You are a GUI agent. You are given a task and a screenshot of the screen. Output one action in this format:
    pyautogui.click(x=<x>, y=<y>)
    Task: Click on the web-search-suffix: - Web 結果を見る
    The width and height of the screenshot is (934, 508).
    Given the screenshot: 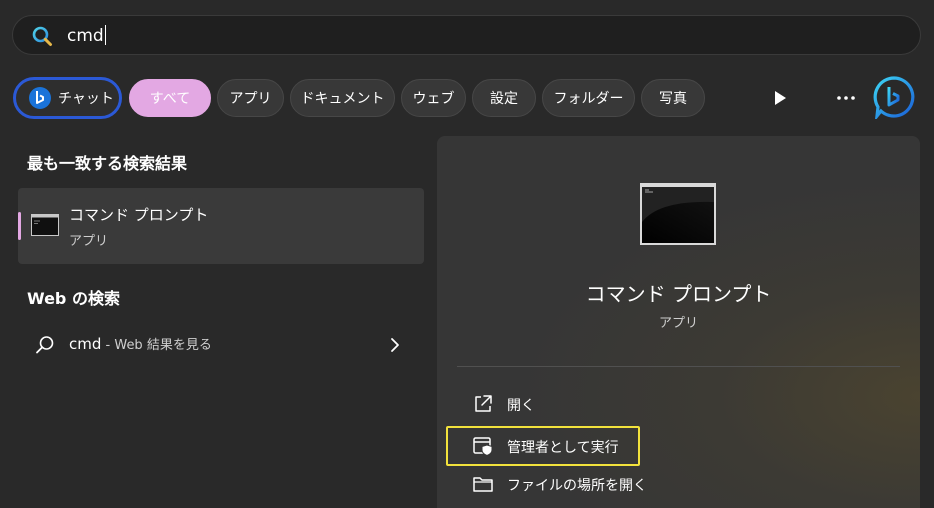 What is the action you would take?
    pyautogui.click(x=156, y=345)
    